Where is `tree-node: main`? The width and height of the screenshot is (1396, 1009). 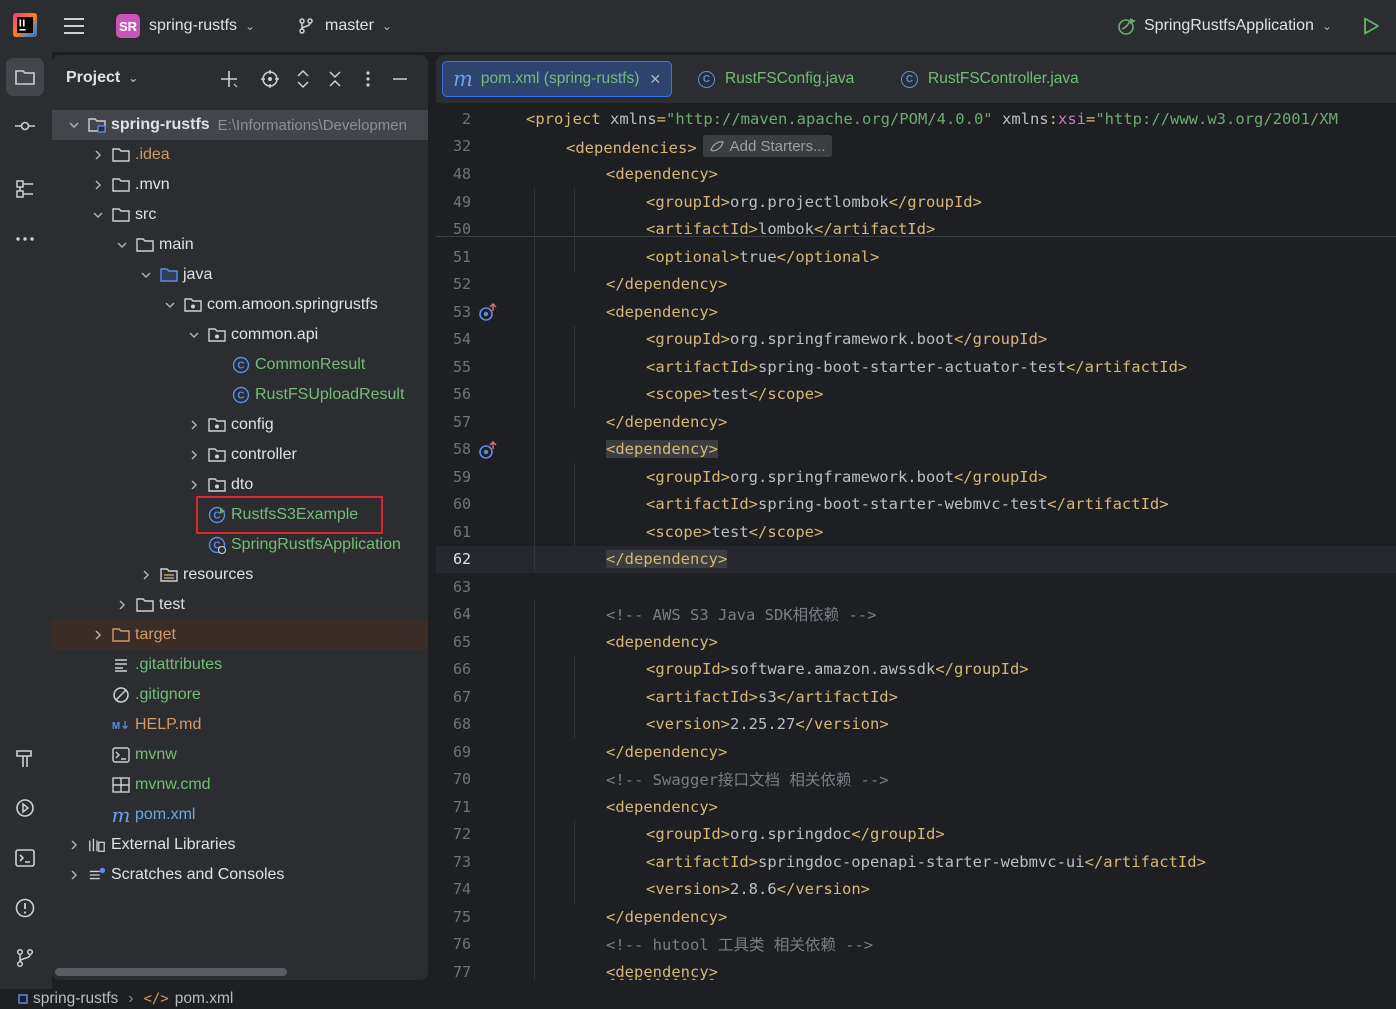 tree-node: main is located at coordinates (240, 245).